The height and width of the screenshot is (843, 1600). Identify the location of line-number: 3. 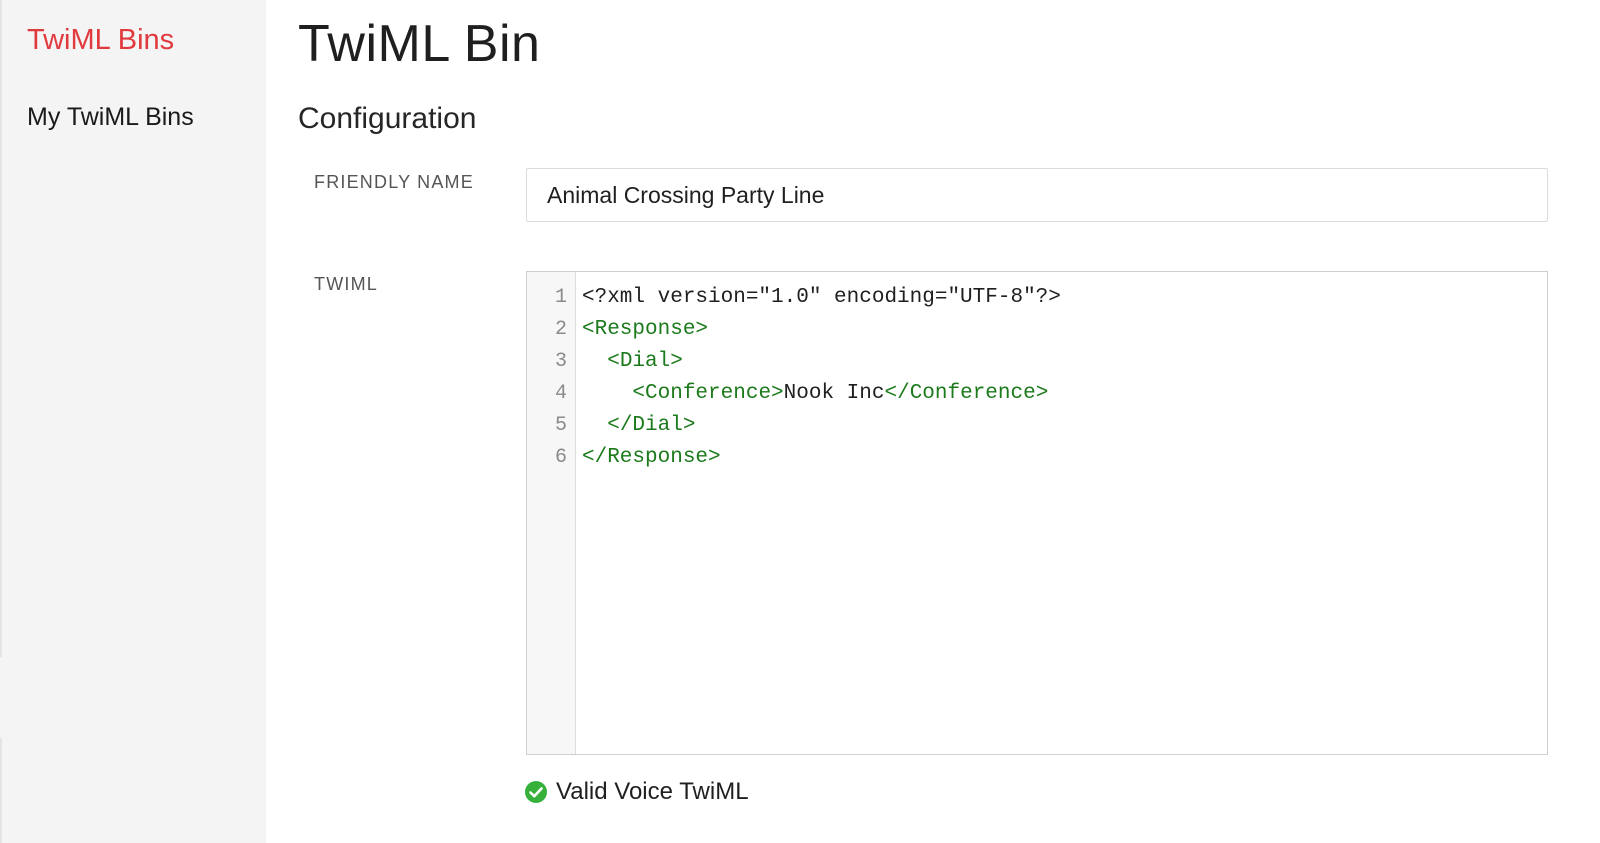
(560, 361).